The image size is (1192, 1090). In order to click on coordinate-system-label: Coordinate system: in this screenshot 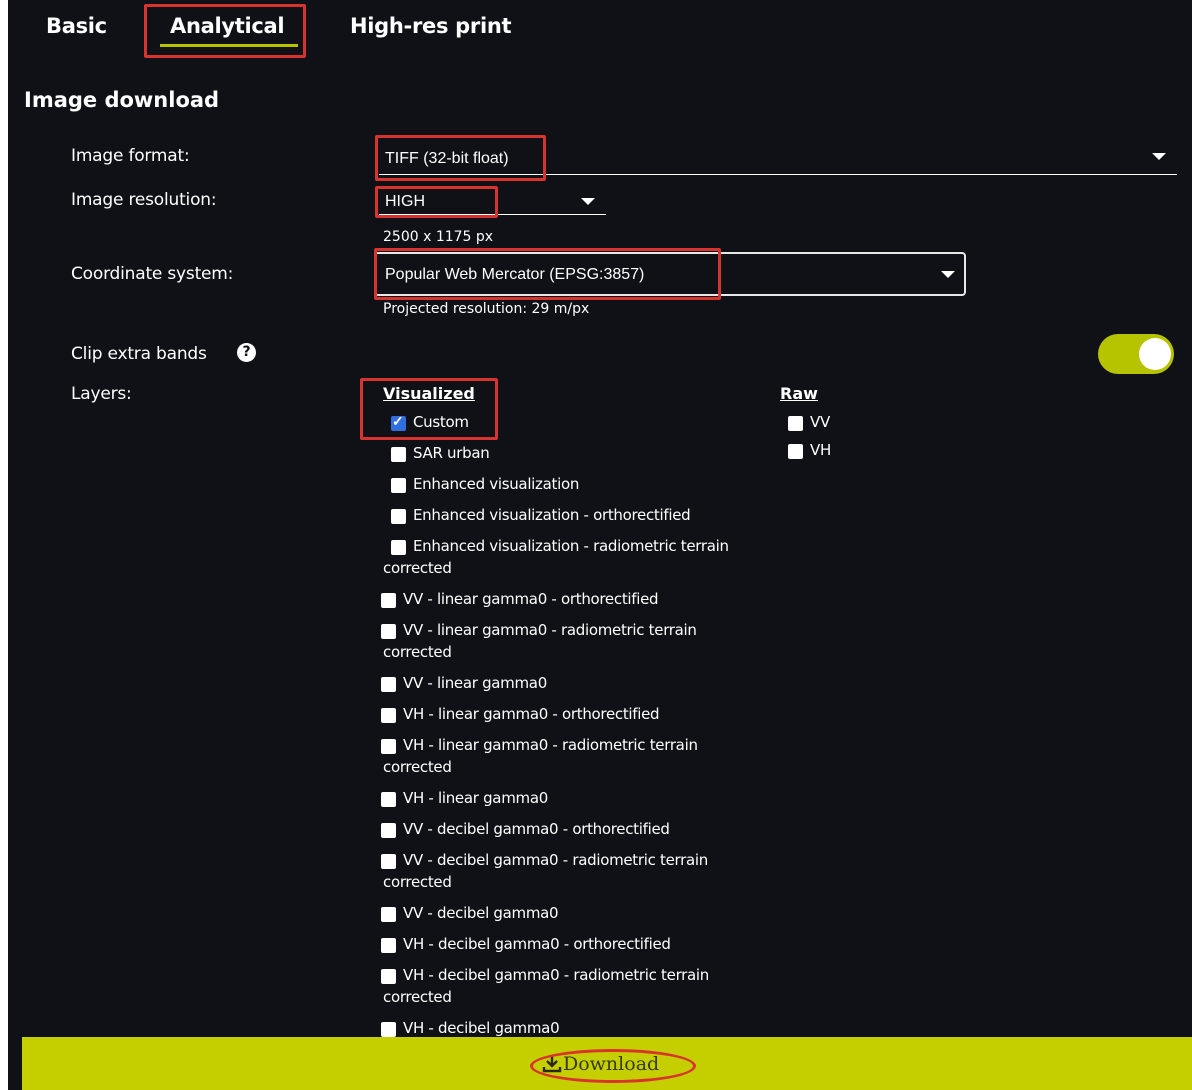, I will do `click(152, 274)`.